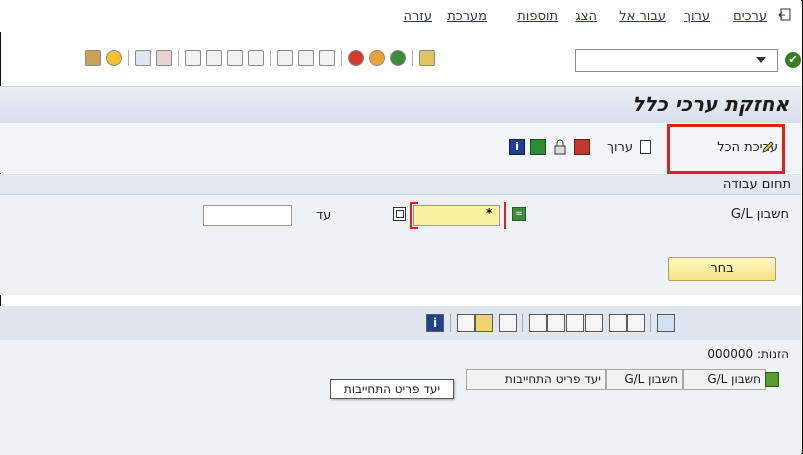  I want to click on menu-view: הצג, so click(586, 16).